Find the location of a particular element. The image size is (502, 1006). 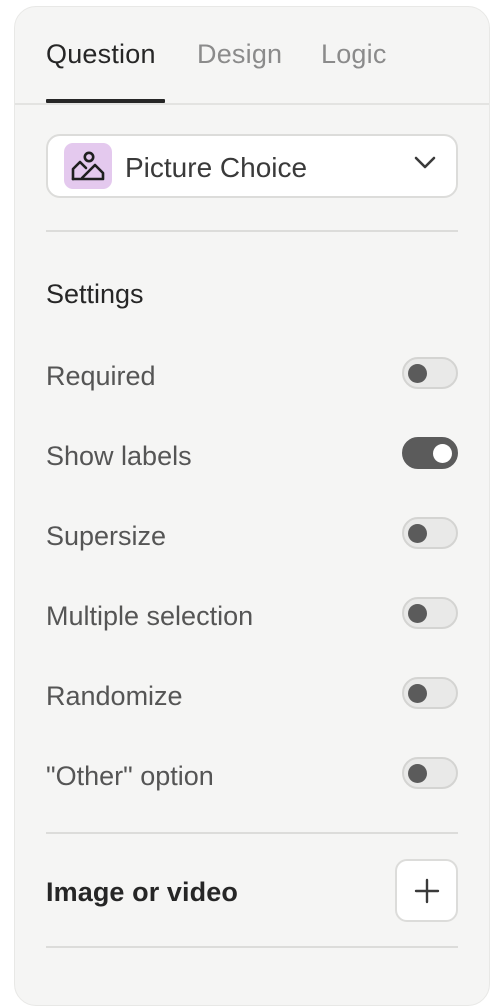

setting-show-labels: Show labels is located at coordinates (252, 457).